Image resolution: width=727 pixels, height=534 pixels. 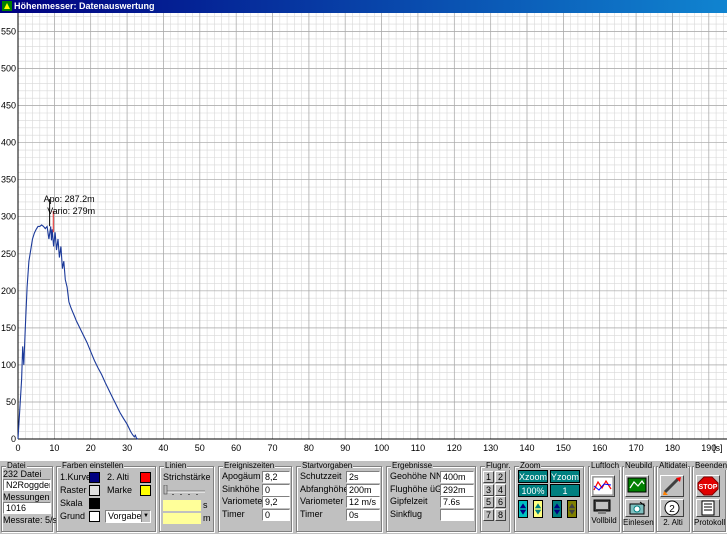 I want to click on start-field-3: 0s, so click(x=363, y=514).